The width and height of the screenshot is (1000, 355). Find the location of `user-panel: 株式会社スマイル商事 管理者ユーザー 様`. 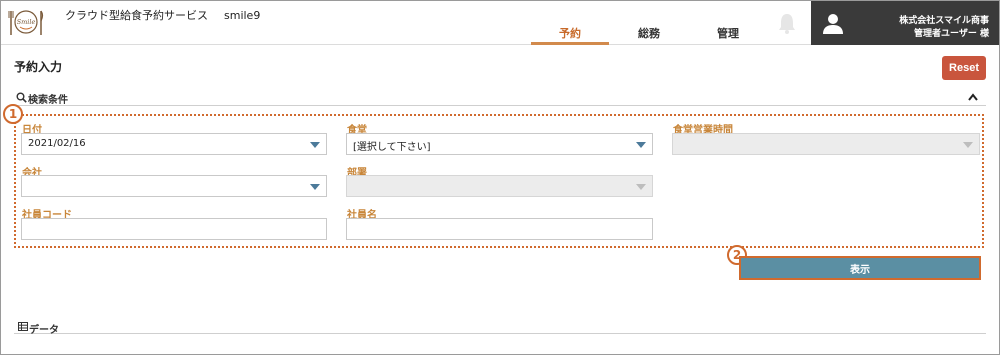

user-panel: 株式会社スマイル商事 管理者ユーザー 様 is located at coordinates (905, 23).